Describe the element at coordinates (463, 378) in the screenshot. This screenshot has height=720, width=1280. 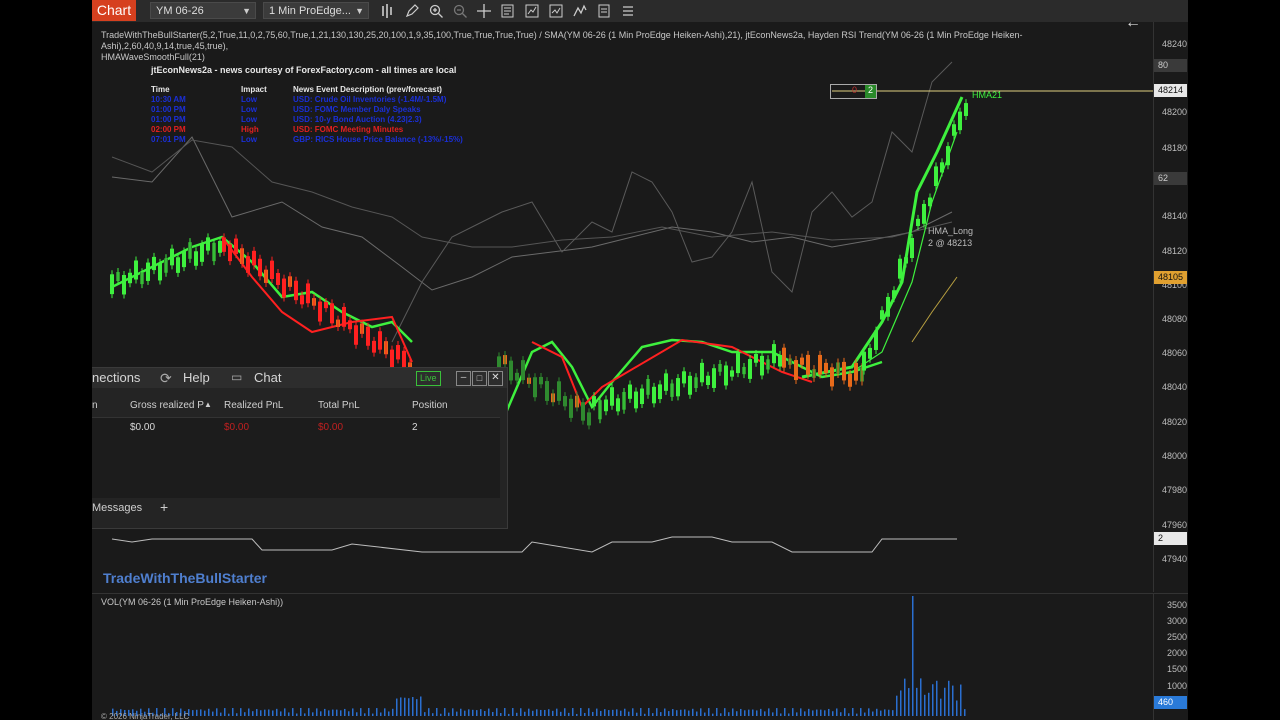
I see `minimize-icon: –` at that location.